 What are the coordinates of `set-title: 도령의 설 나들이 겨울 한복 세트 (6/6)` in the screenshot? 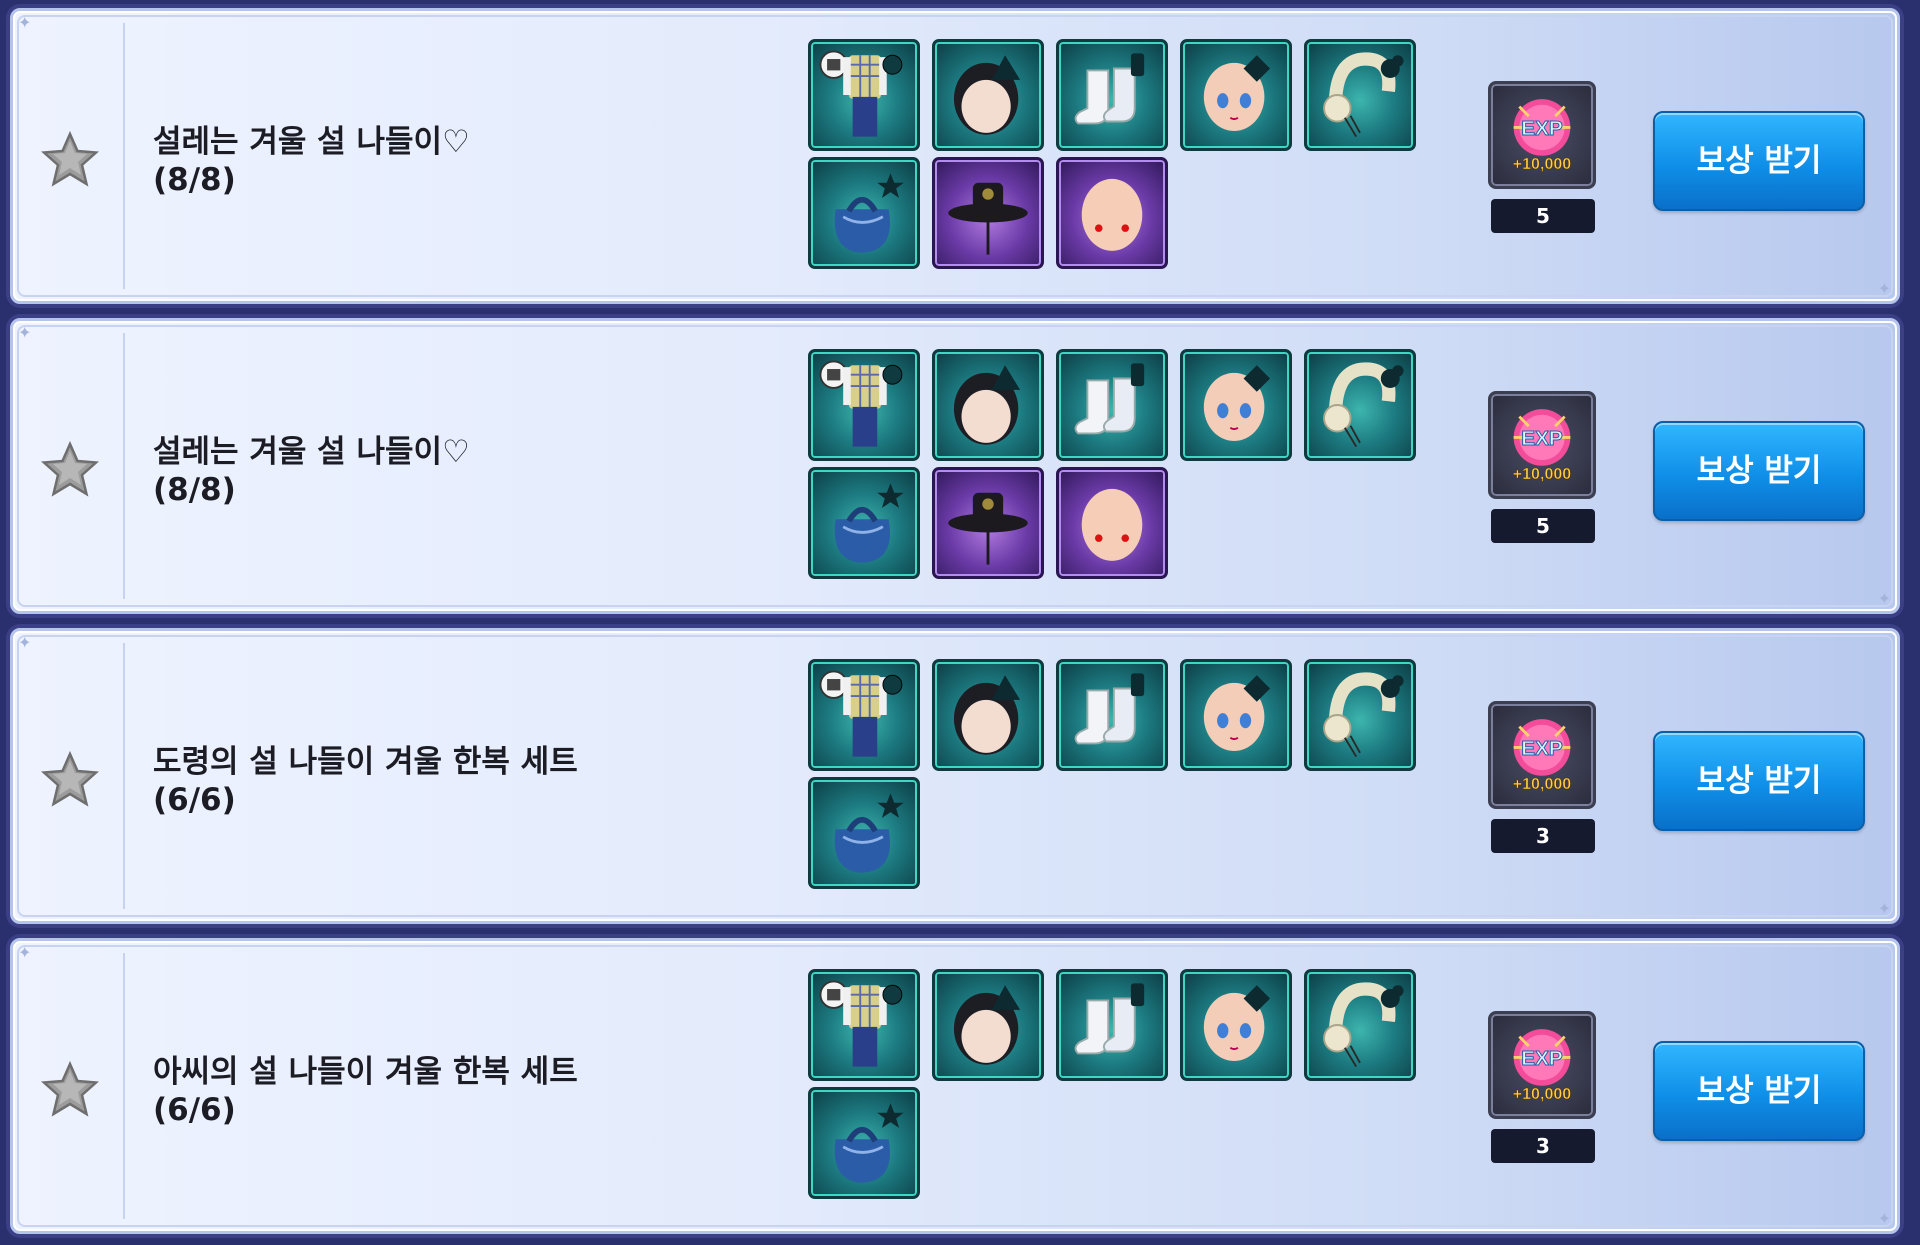 It's located at (463, 781).